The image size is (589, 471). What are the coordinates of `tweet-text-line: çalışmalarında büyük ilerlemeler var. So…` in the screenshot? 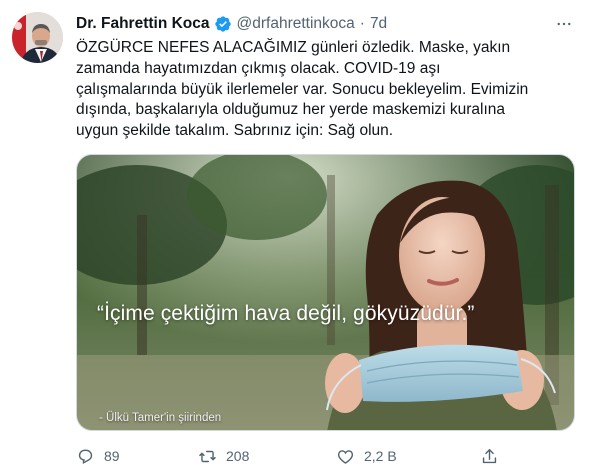 It's located at (302, 89).